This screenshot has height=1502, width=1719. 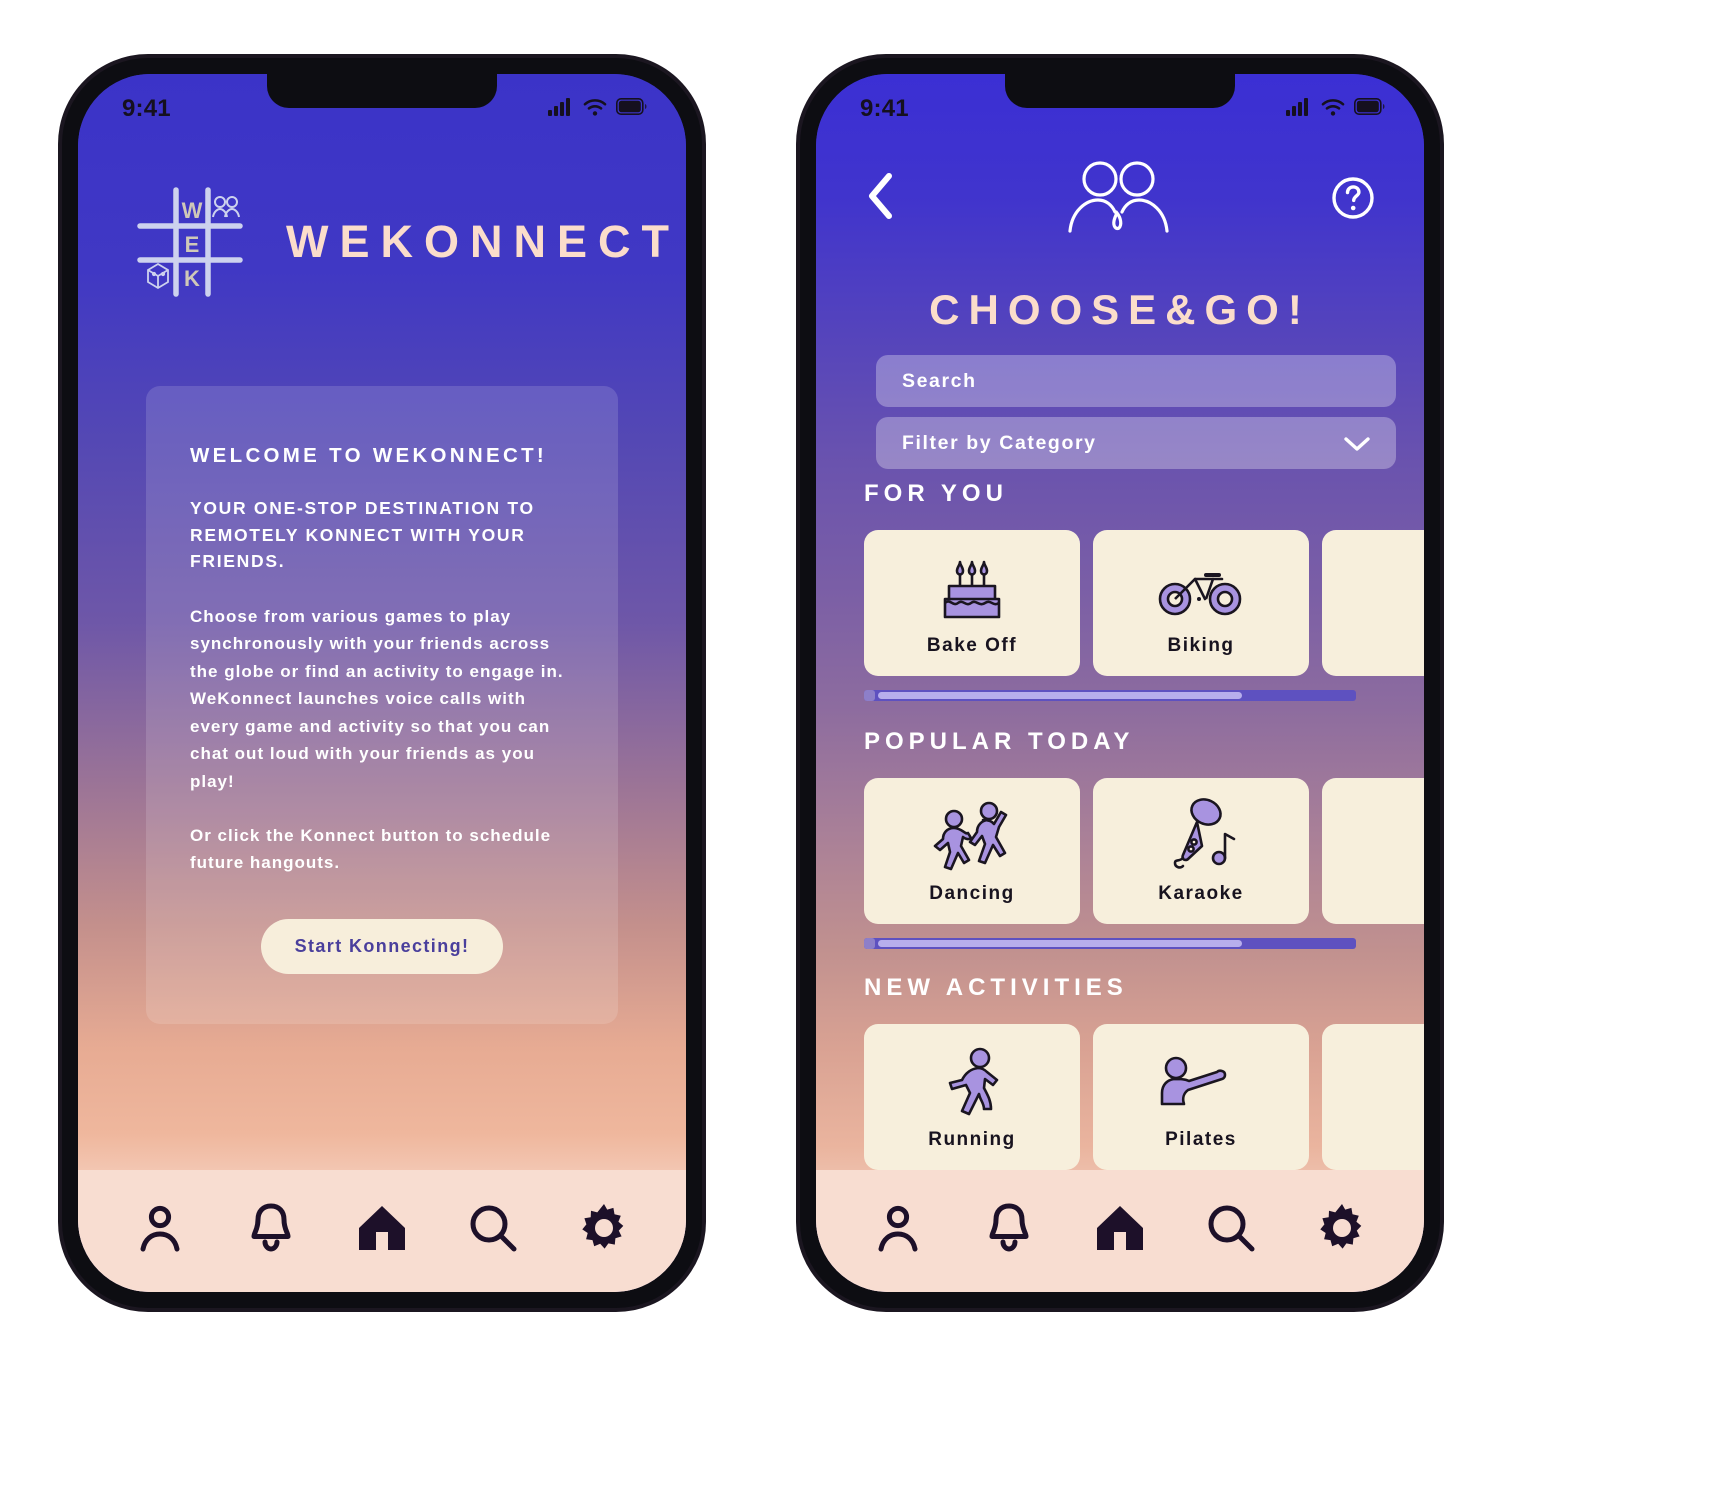 I want to click on dice-icon, so click(x=158, y=276).